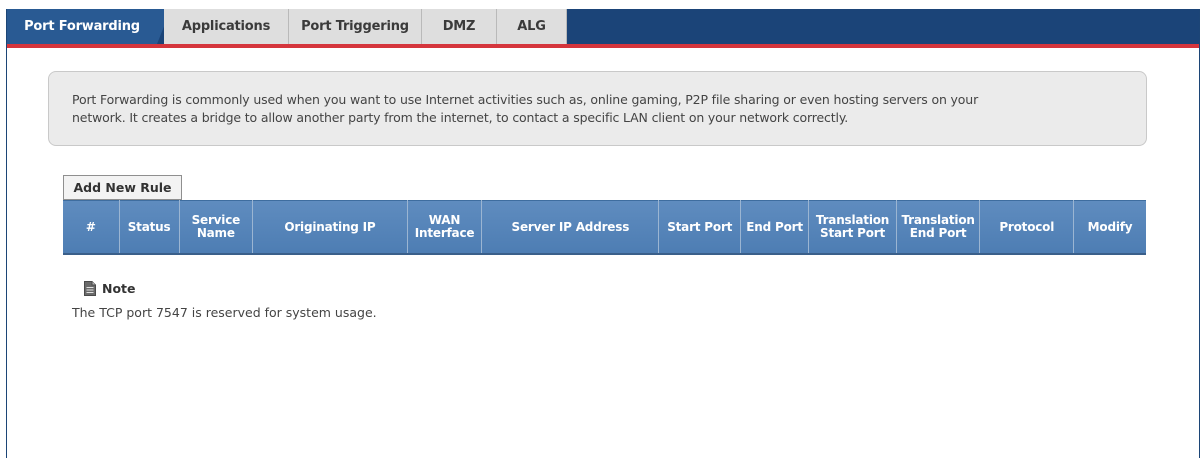  Describe the element at coordinates (216, 227) in the screenshot. I see `col-header-service-name: Service Name` at that location.